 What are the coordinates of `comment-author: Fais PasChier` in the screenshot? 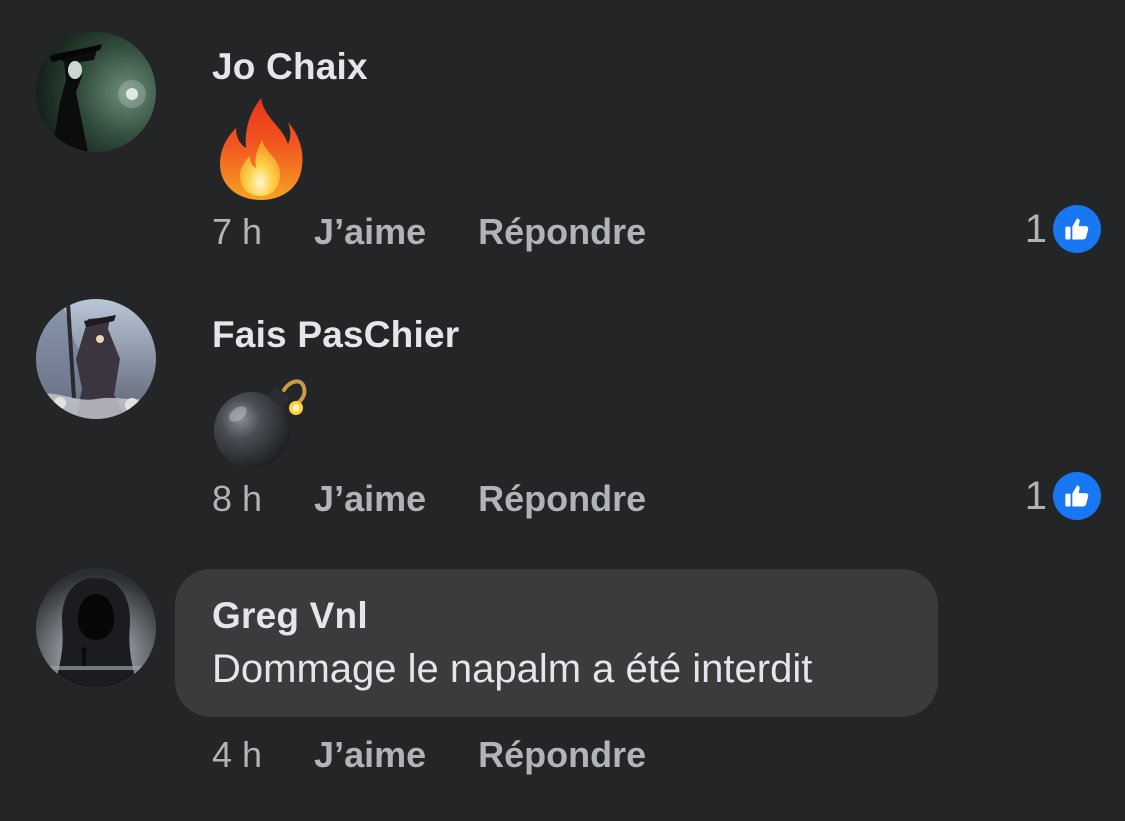 It's located at (335, 335).